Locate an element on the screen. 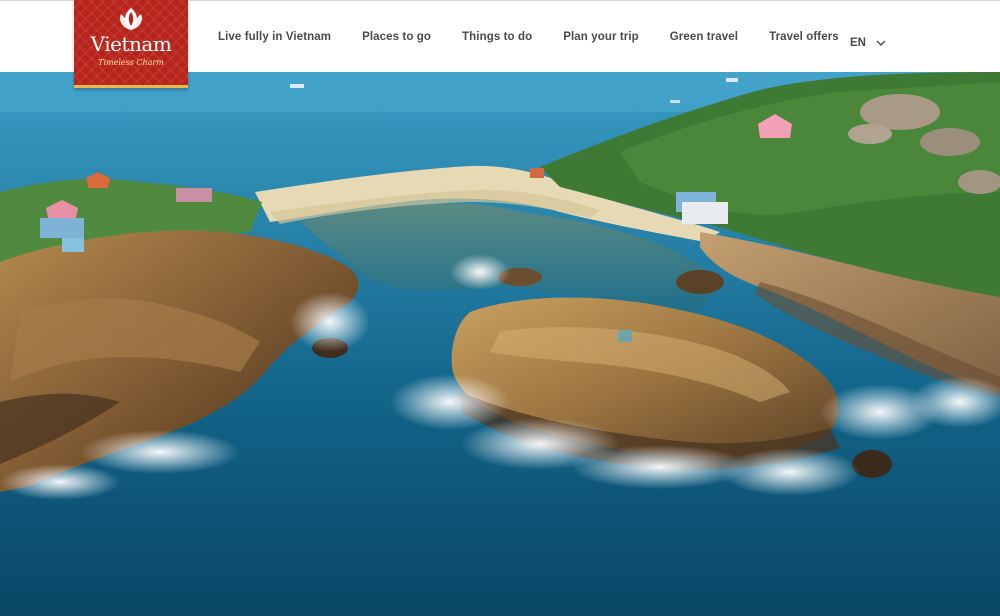 The height and width of the screenshot is (616, 1000). lotus-icon is located at coordinates (131, 19).